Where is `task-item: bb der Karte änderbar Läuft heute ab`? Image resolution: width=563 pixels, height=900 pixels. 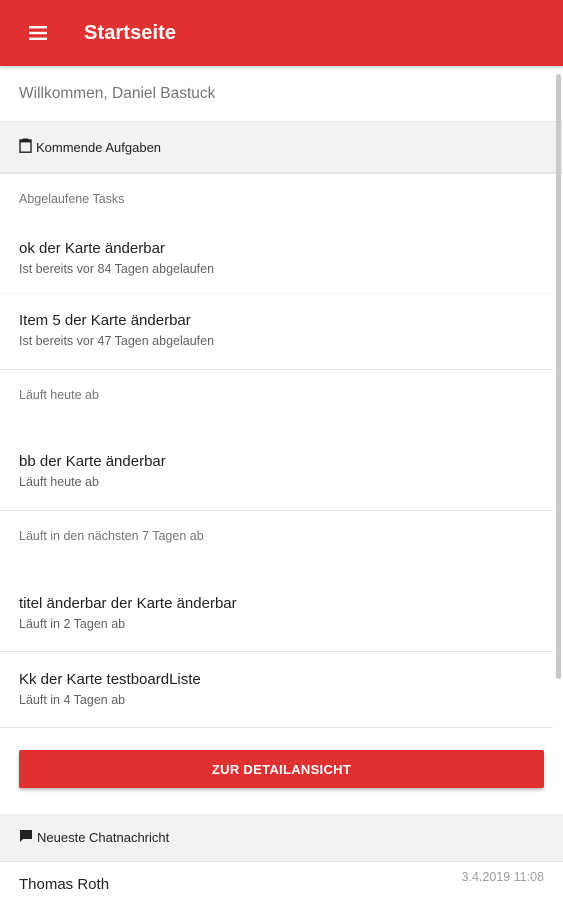
task-item: bb der Karte änderbar Läuft heute ab is located at coordinates (281, 461).